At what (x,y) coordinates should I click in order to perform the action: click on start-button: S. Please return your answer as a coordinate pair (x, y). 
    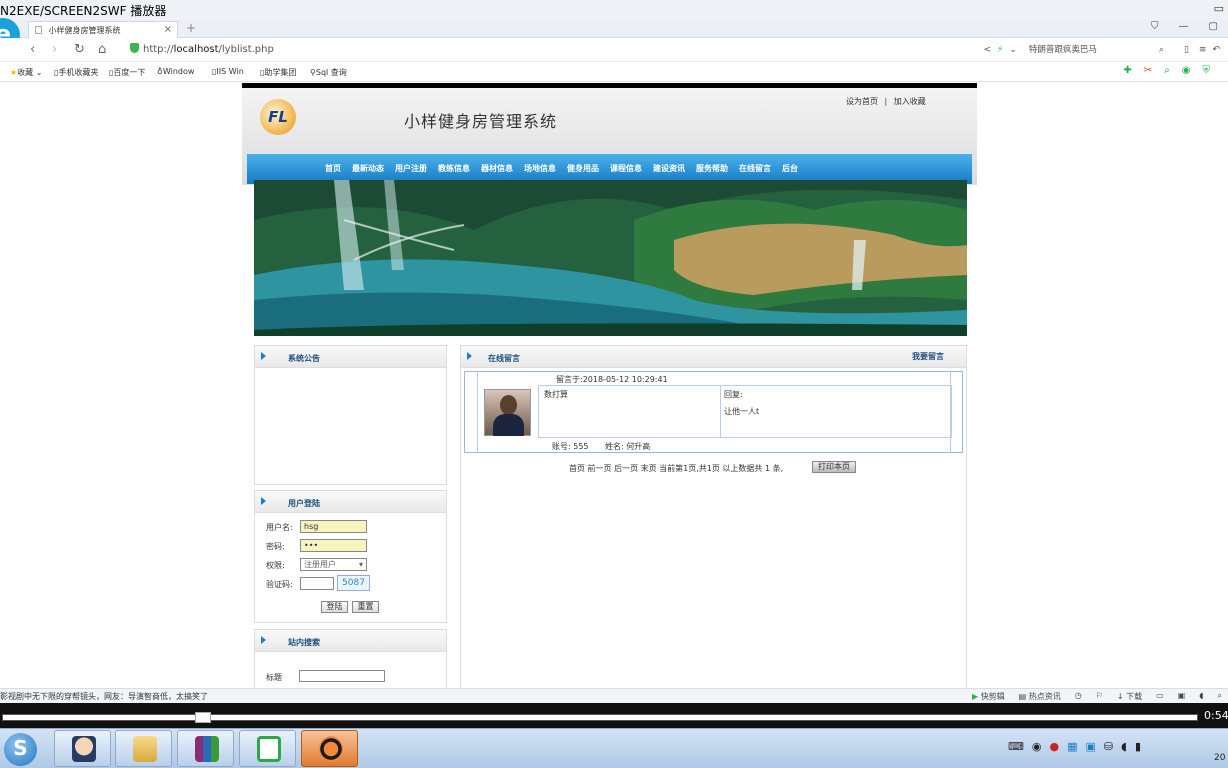
    Looking at the image, I should click on (20, 749).